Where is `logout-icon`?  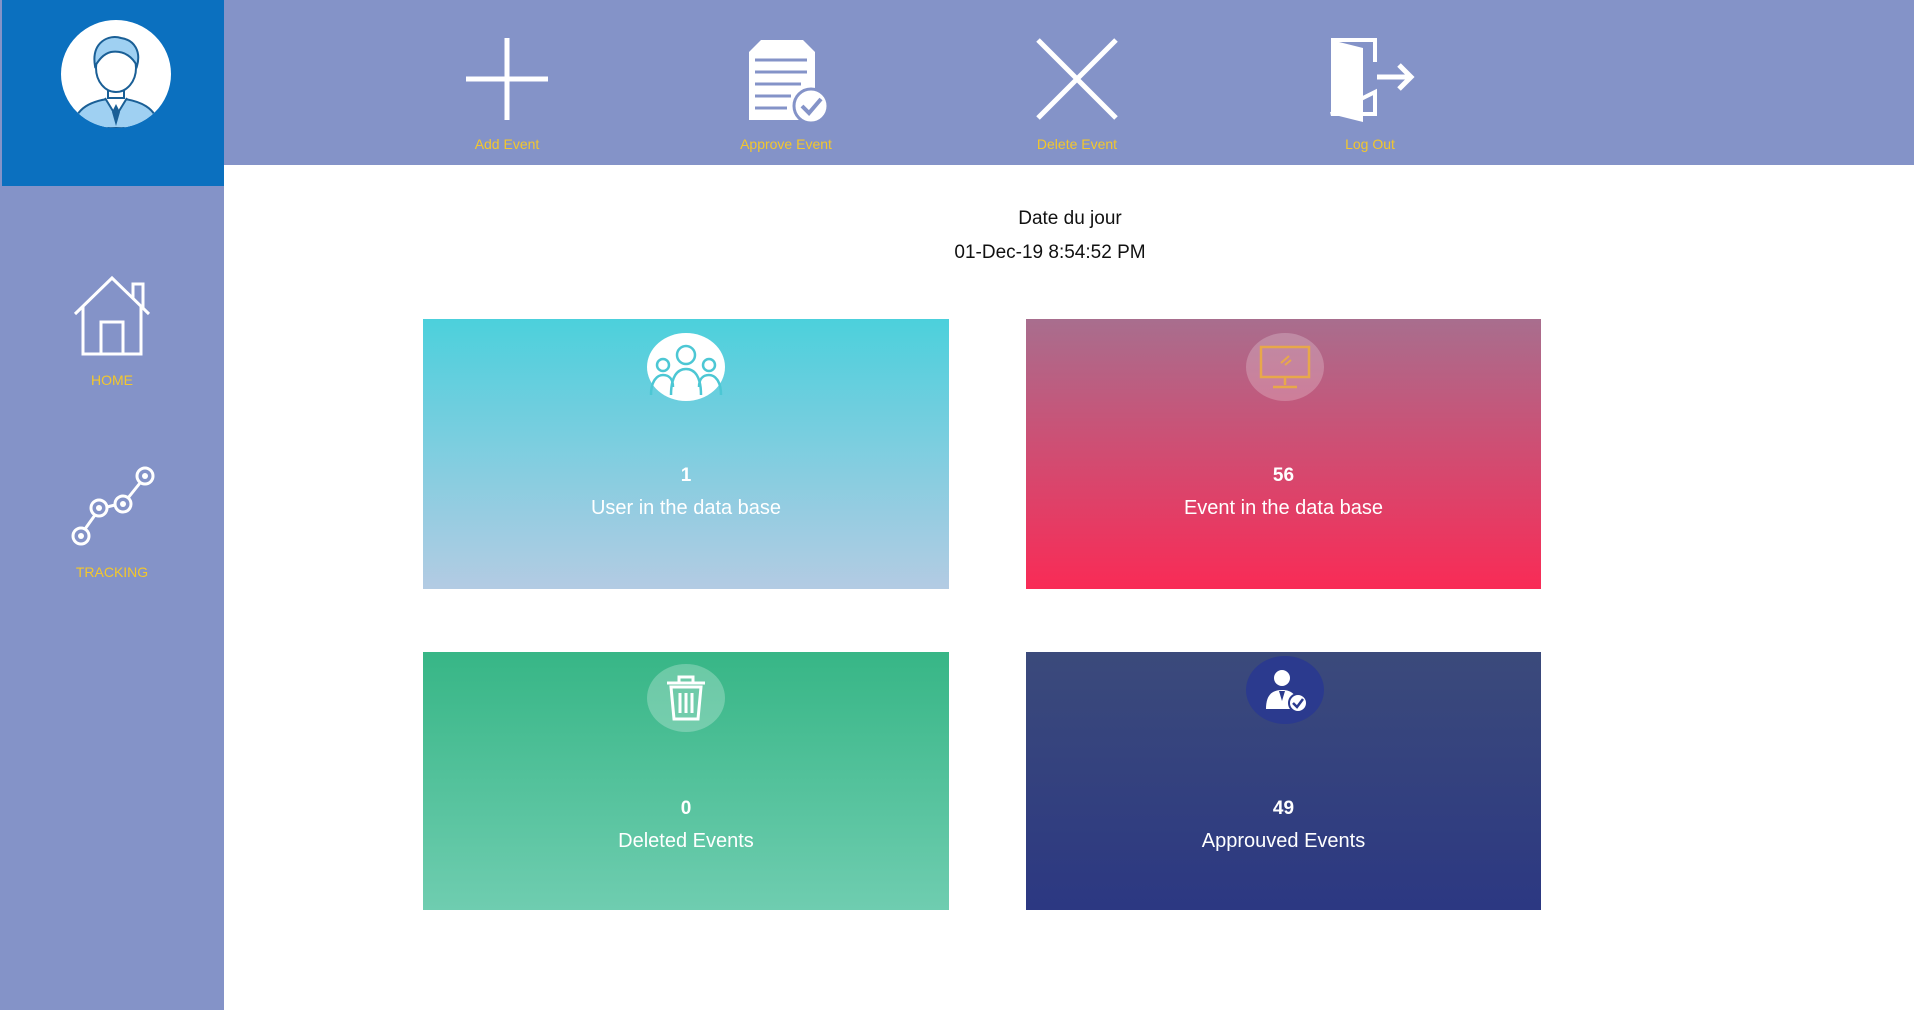
logout-icon is located at coordinates (1372, 80).